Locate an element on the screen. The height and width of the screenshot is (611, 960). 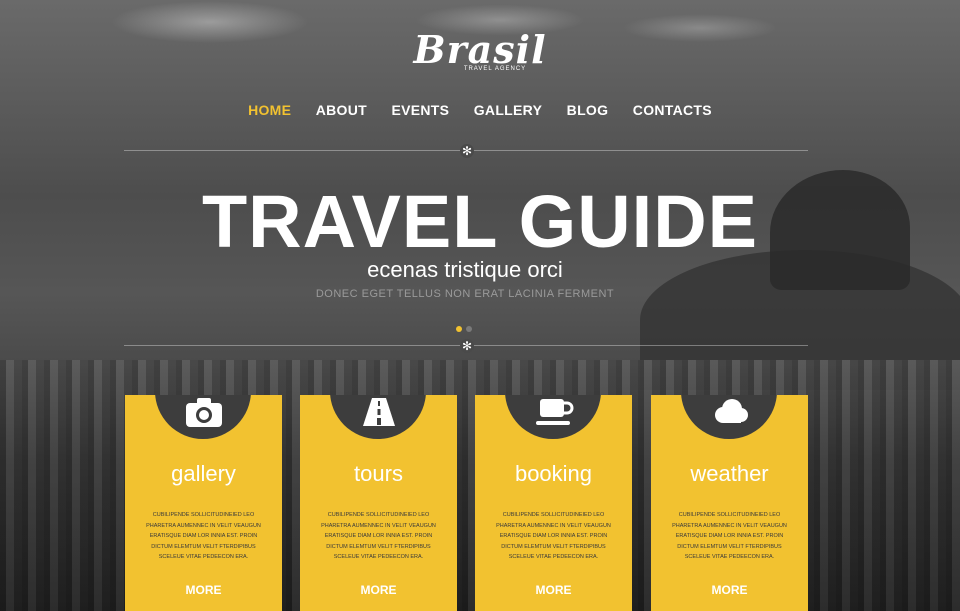
nav-item-about: ABOUT is located at coordinates (341, 110).